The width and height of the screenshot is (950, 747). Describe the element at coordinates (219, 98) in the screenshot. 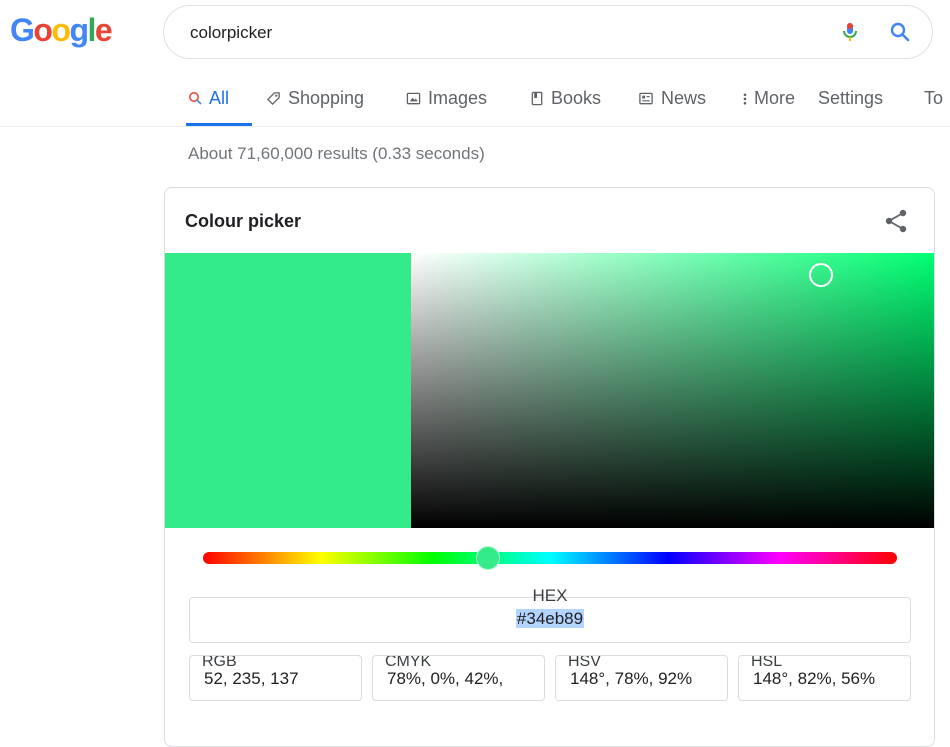

I see `tab-label: All` at that location.